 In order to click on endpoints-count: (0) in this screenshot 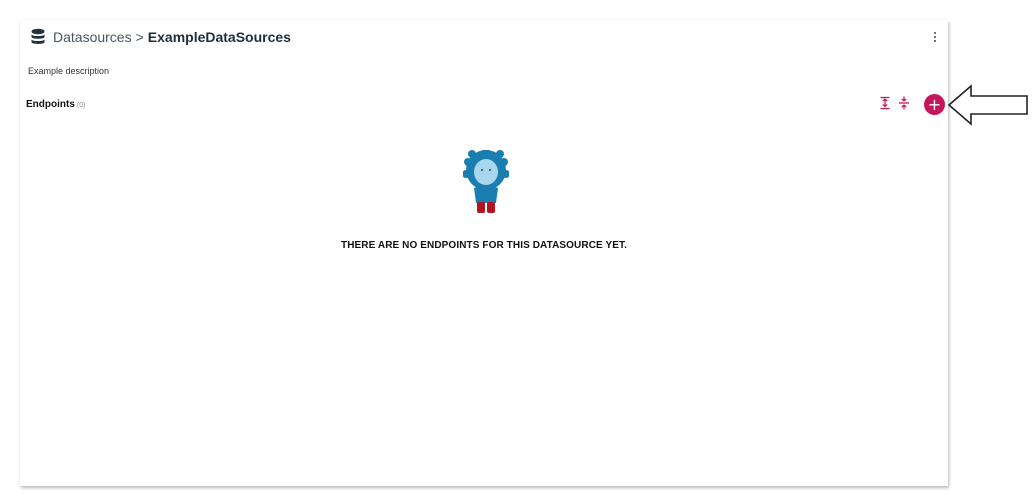, I will do `click(81, 105)`.